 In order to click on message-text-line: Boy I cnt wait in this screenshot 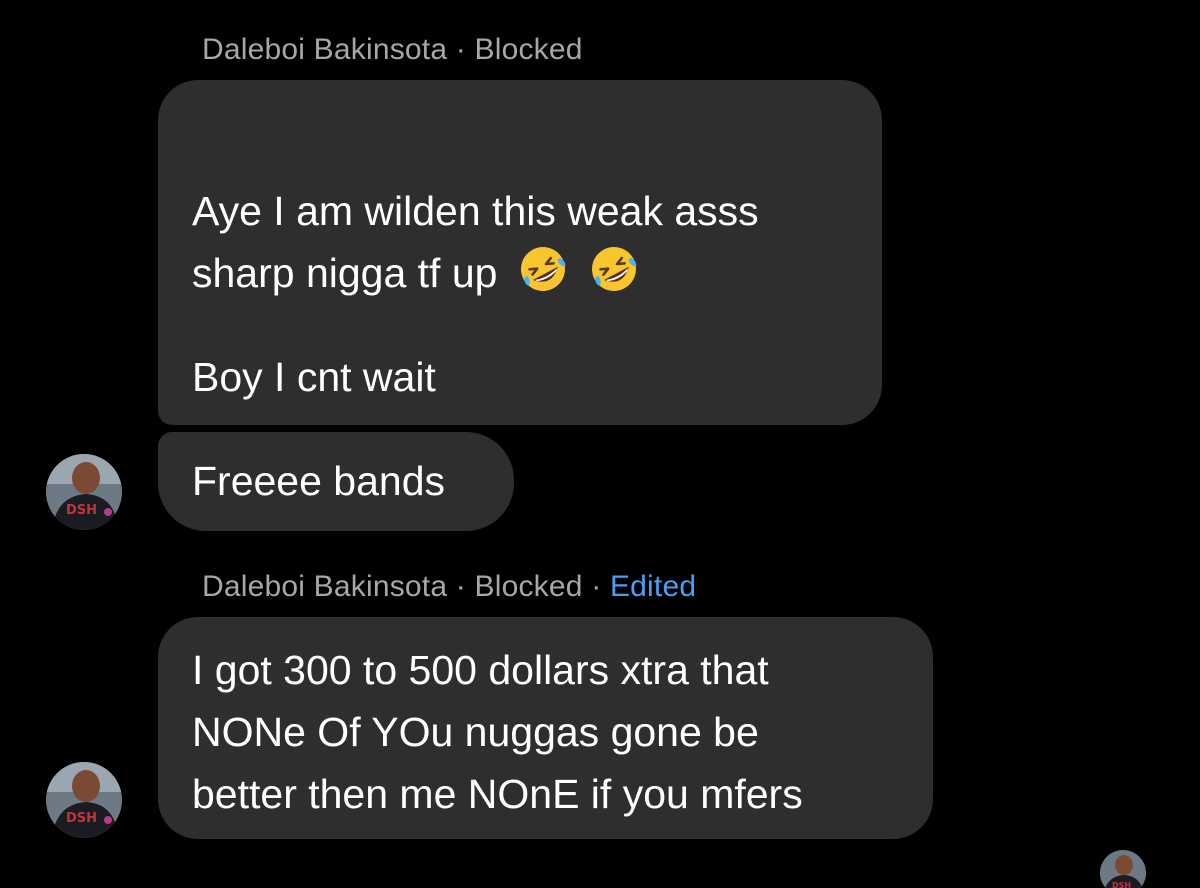, I will do `click(314, 377)`.